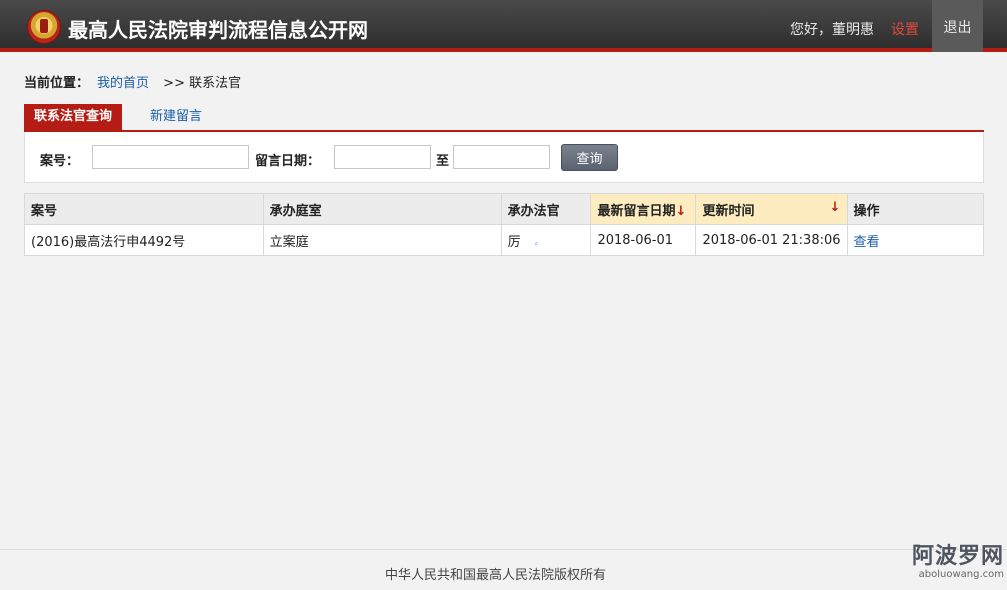 Image resolution: width=1007 pixels, height=590 pixels. What do you see at coordinates (176, 117) in the screenshot?
I see `tab-new-message: 新建留言` at bounding box center [176, 117].